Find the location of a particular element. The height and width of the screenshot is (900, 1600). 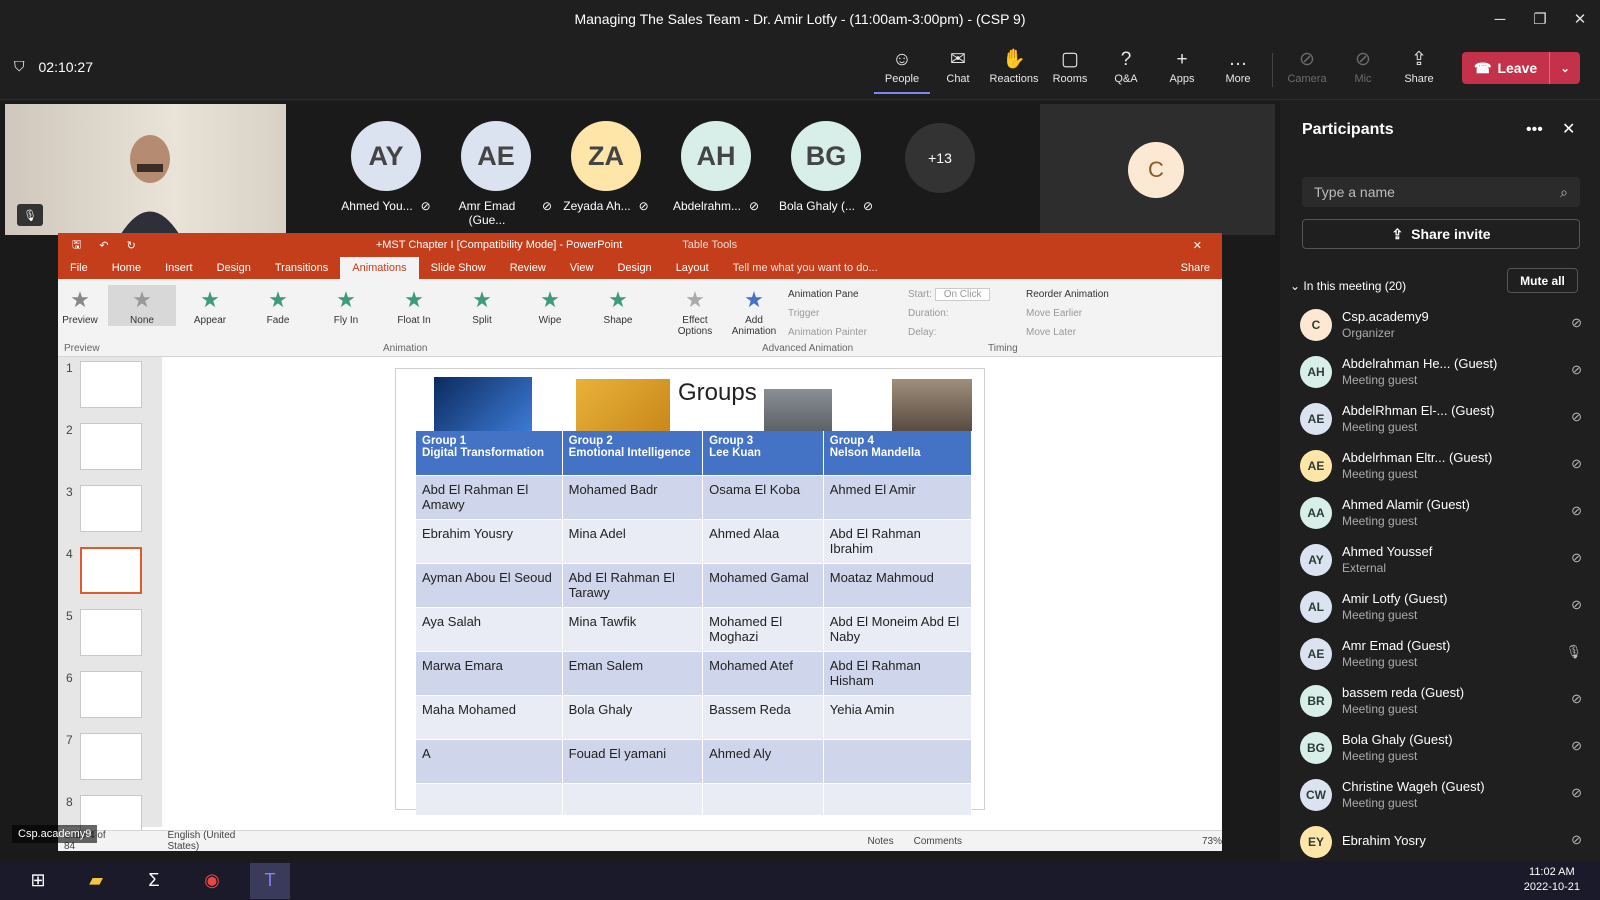

move-later-button: Move Later is located at coordinates (1067, 332).